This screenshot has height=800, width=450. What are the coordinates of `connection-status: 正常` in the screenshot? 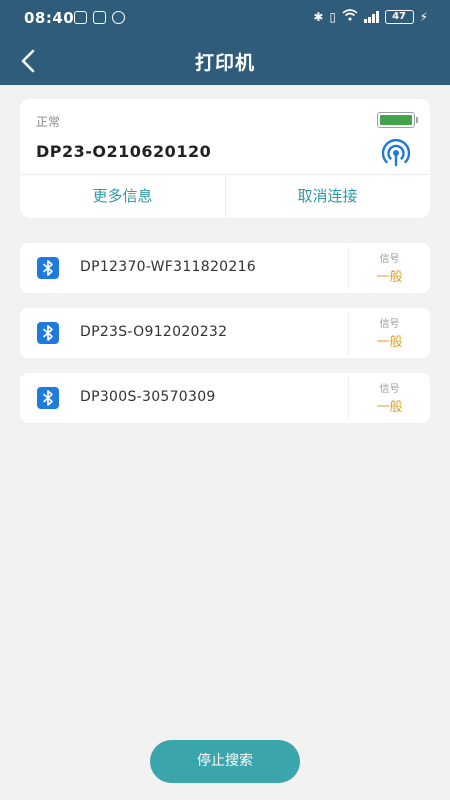 It's located at (48, 122).